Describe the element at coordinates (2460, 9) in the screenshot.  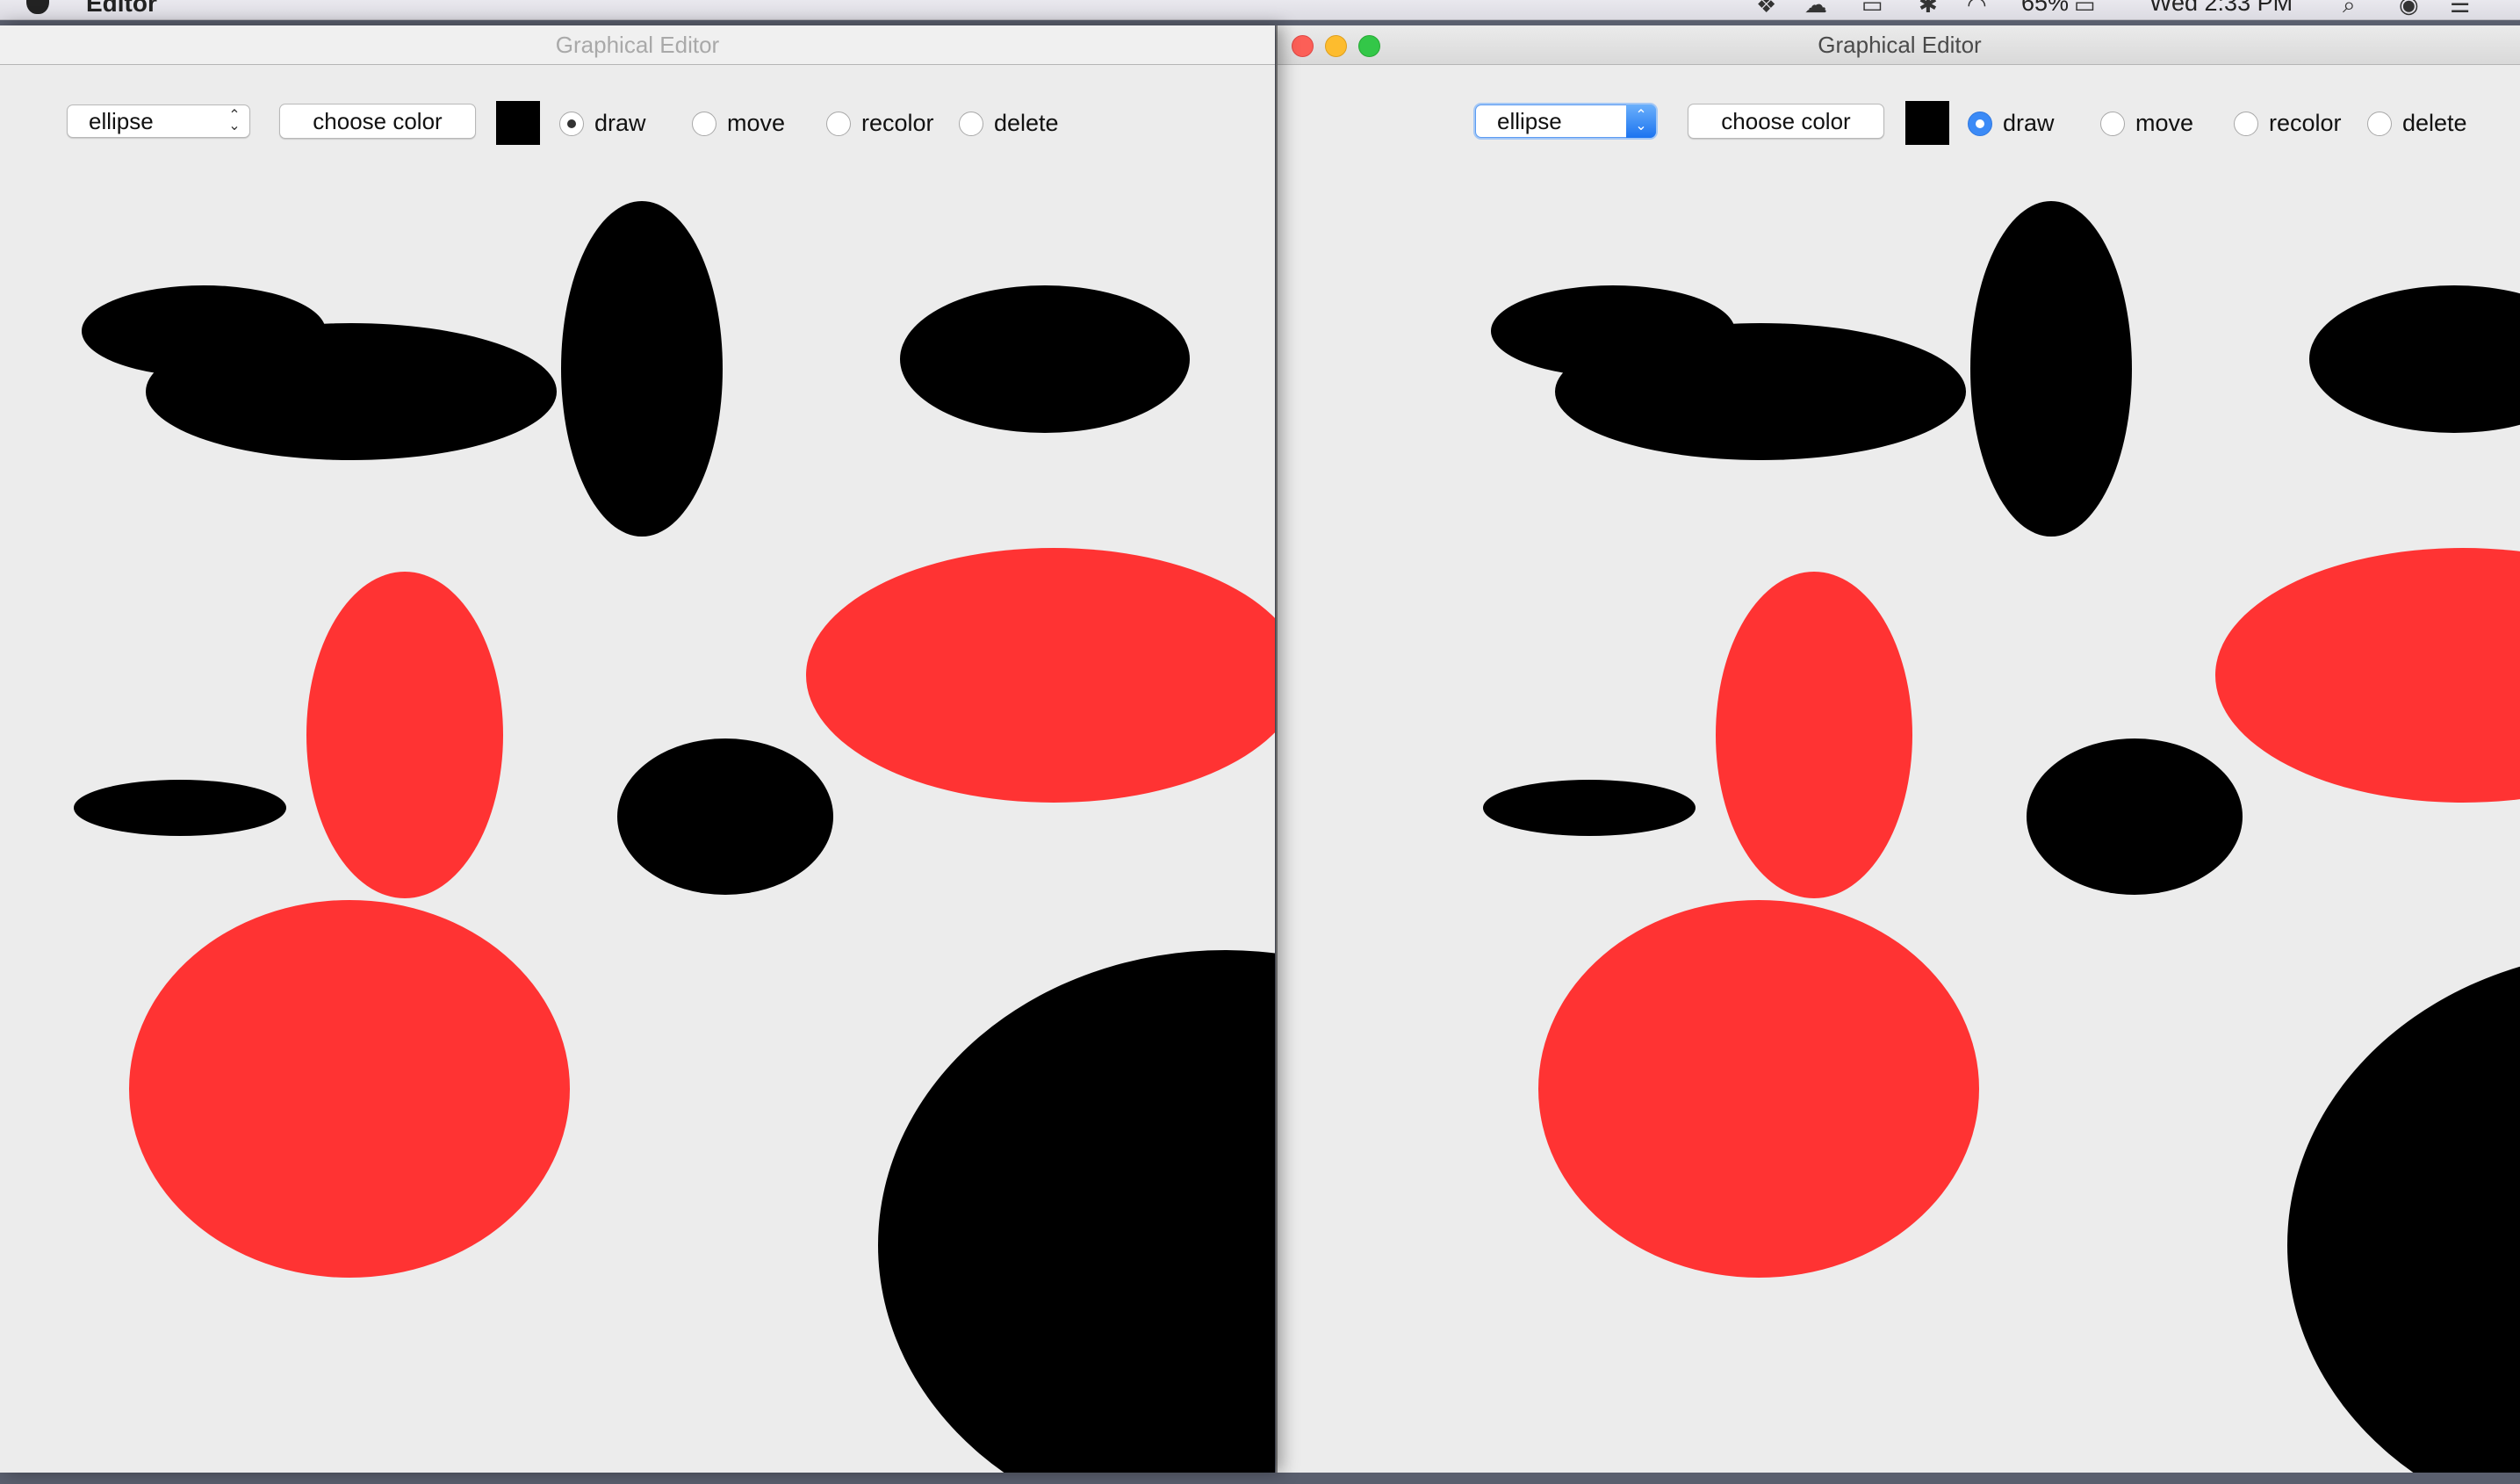
I see `notification-center-icon: ☰` at that location.